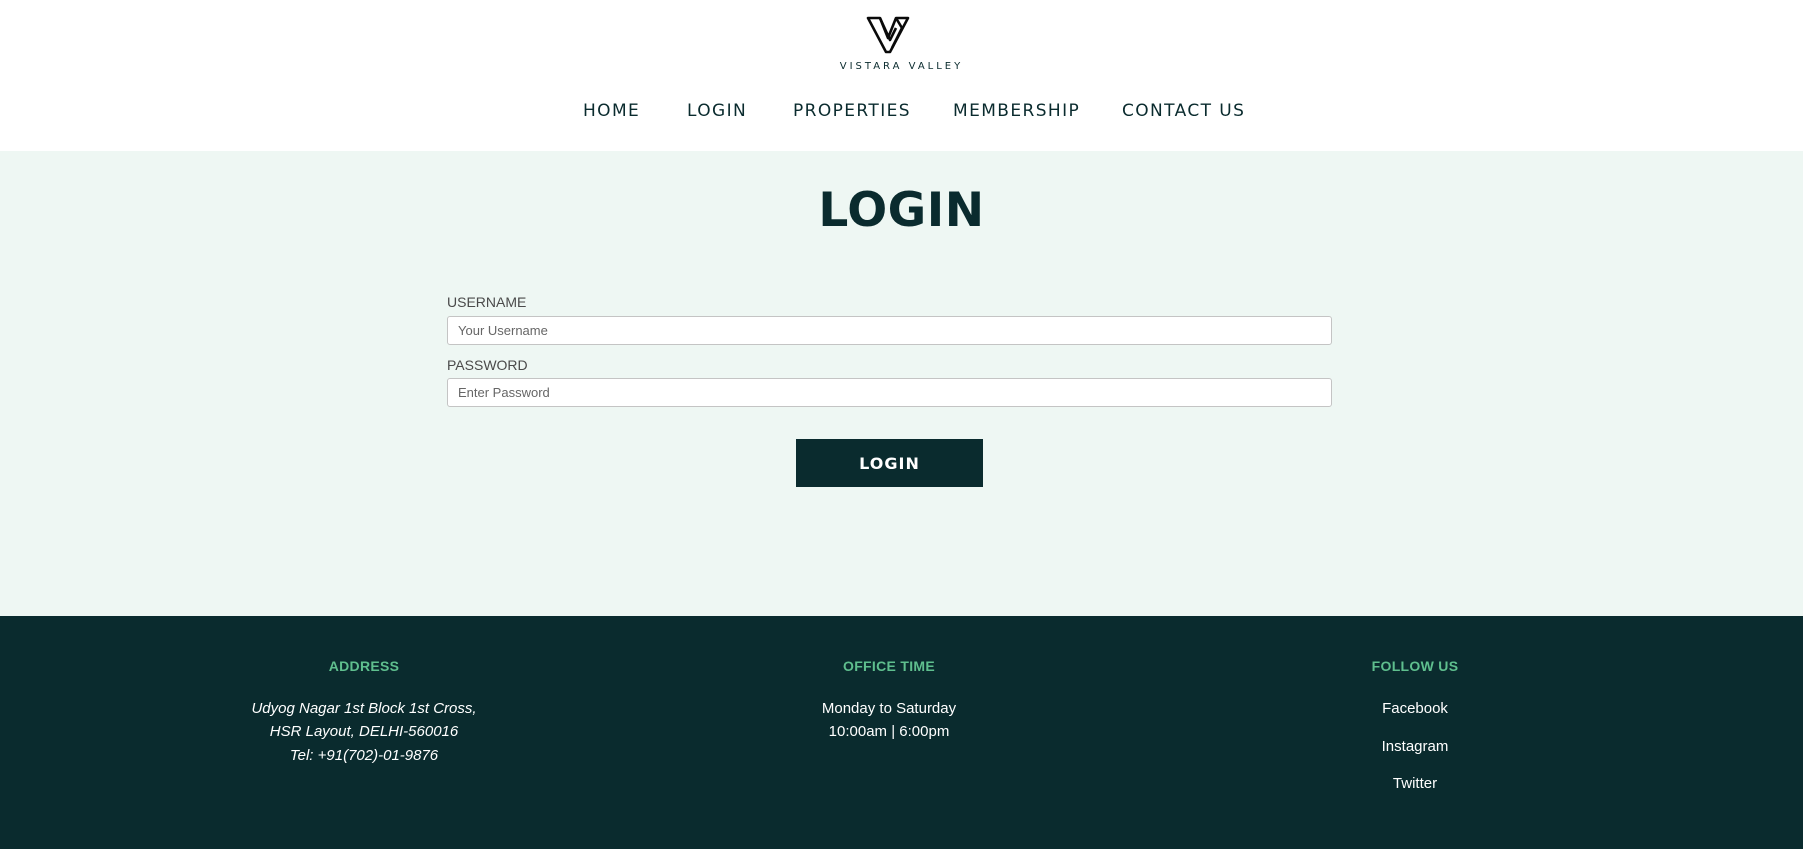 This screenshot has height=849, width=1803. What do you see at coordinates (889, 666) in the screenshot?
I see `office-time-heading: OFFICE TIME` at bounding box center [889, 666].